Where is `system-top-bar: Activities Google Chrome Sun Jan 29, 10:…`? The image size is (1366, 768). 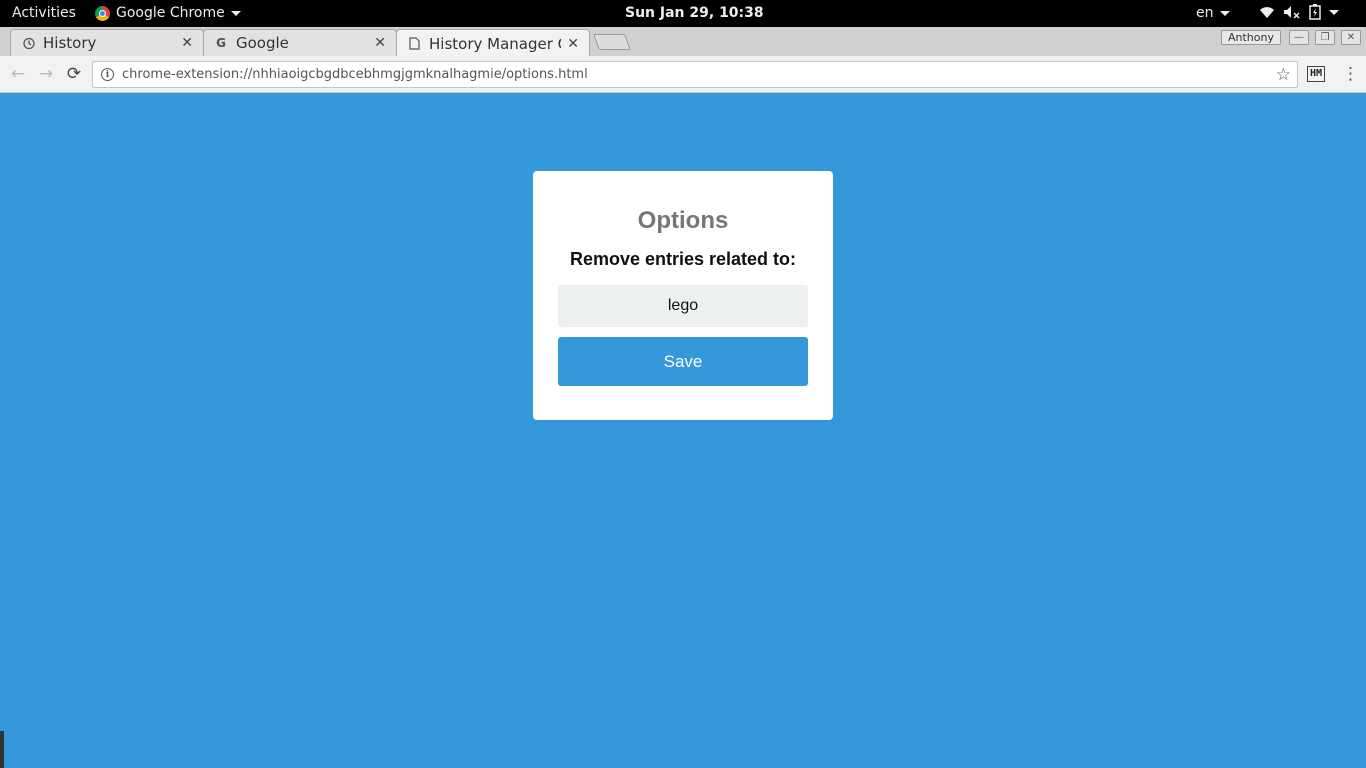
system-top-bar: Activities Google Chrome Sun Jan 29, 10:… is located at coordinates (683, 13).